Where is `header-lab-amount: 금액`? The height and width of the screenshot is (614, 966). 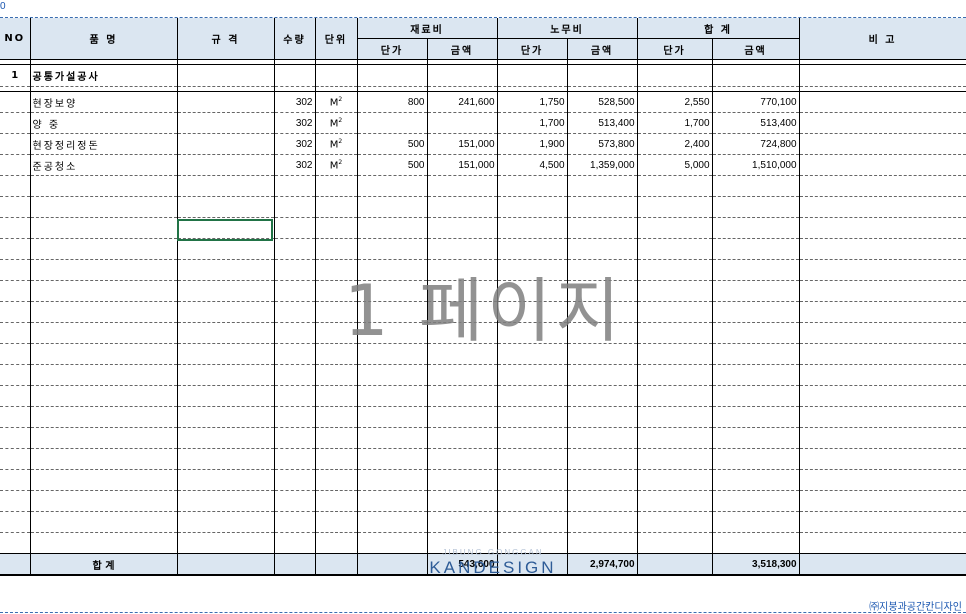 header-lab-amount: 금액 is located at coordinates (602, 49).